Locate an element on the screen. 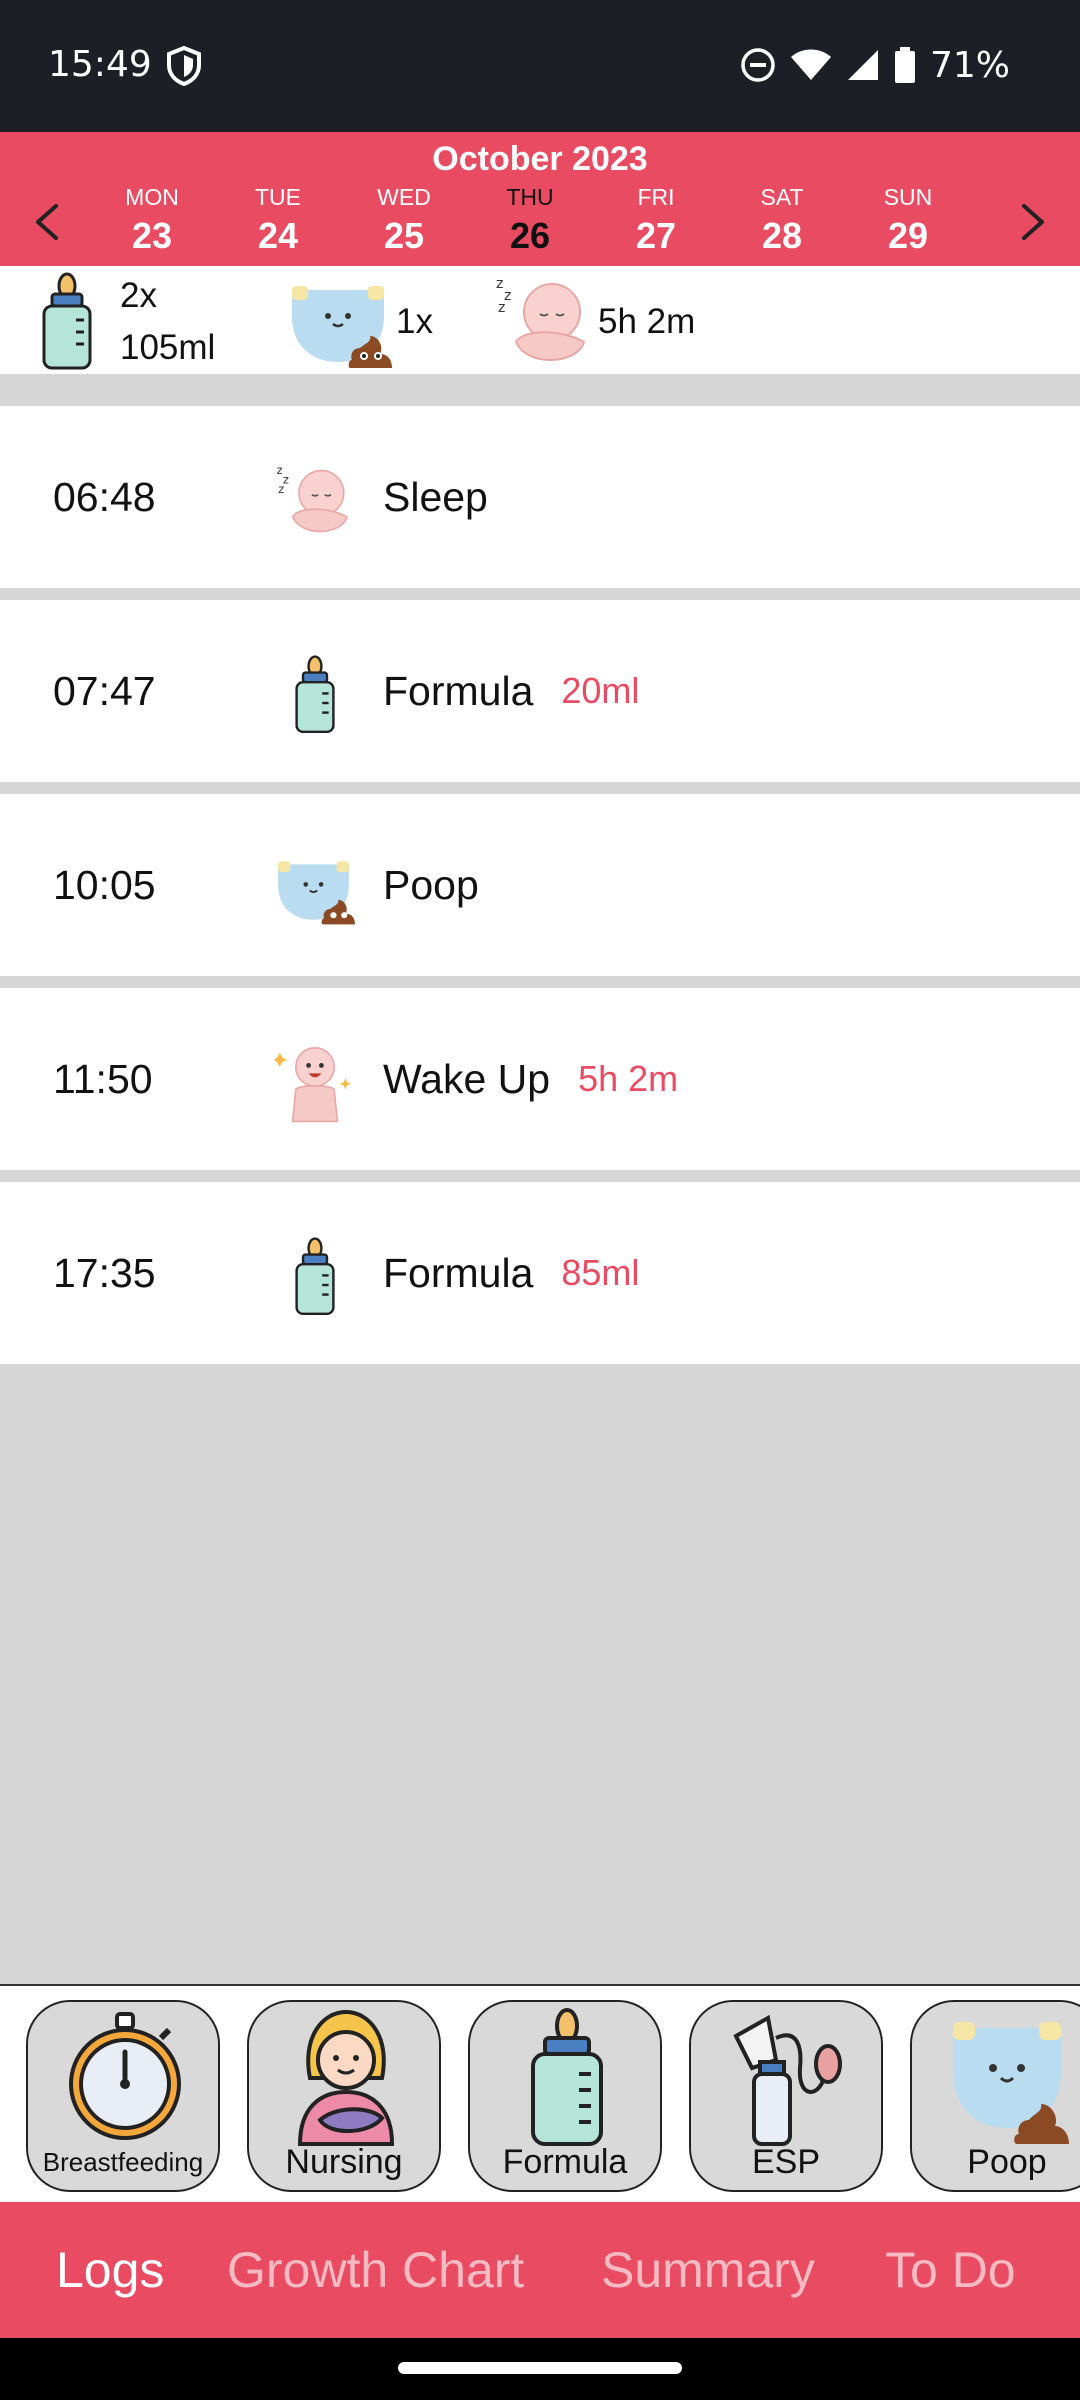 This screenshot has width=1080, height=2400. month-title: October 2023 is located at coordinates (540, 159).